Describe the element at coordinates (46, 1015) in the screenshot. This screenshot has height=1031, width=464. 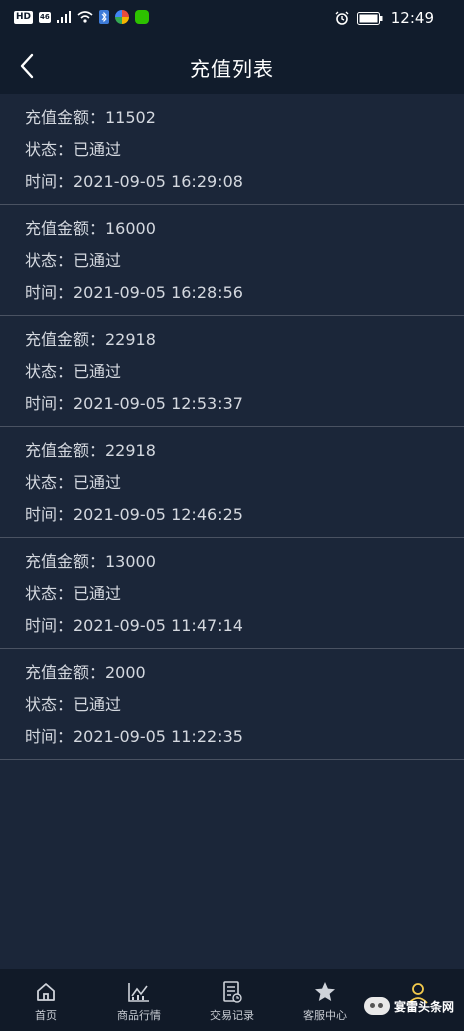
I see `tab-label: 首页` at that location.